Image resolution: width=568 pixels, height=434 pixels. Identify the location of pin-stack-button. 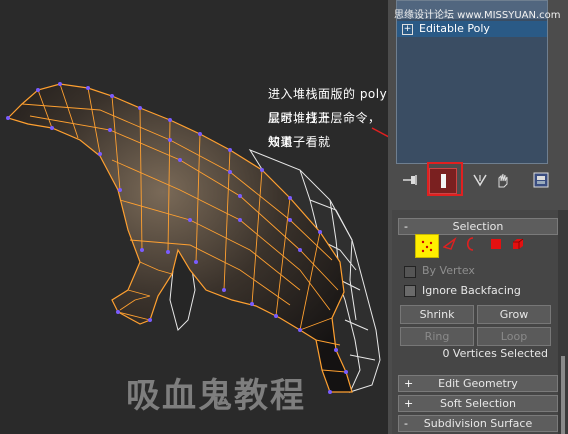
(410, 180).